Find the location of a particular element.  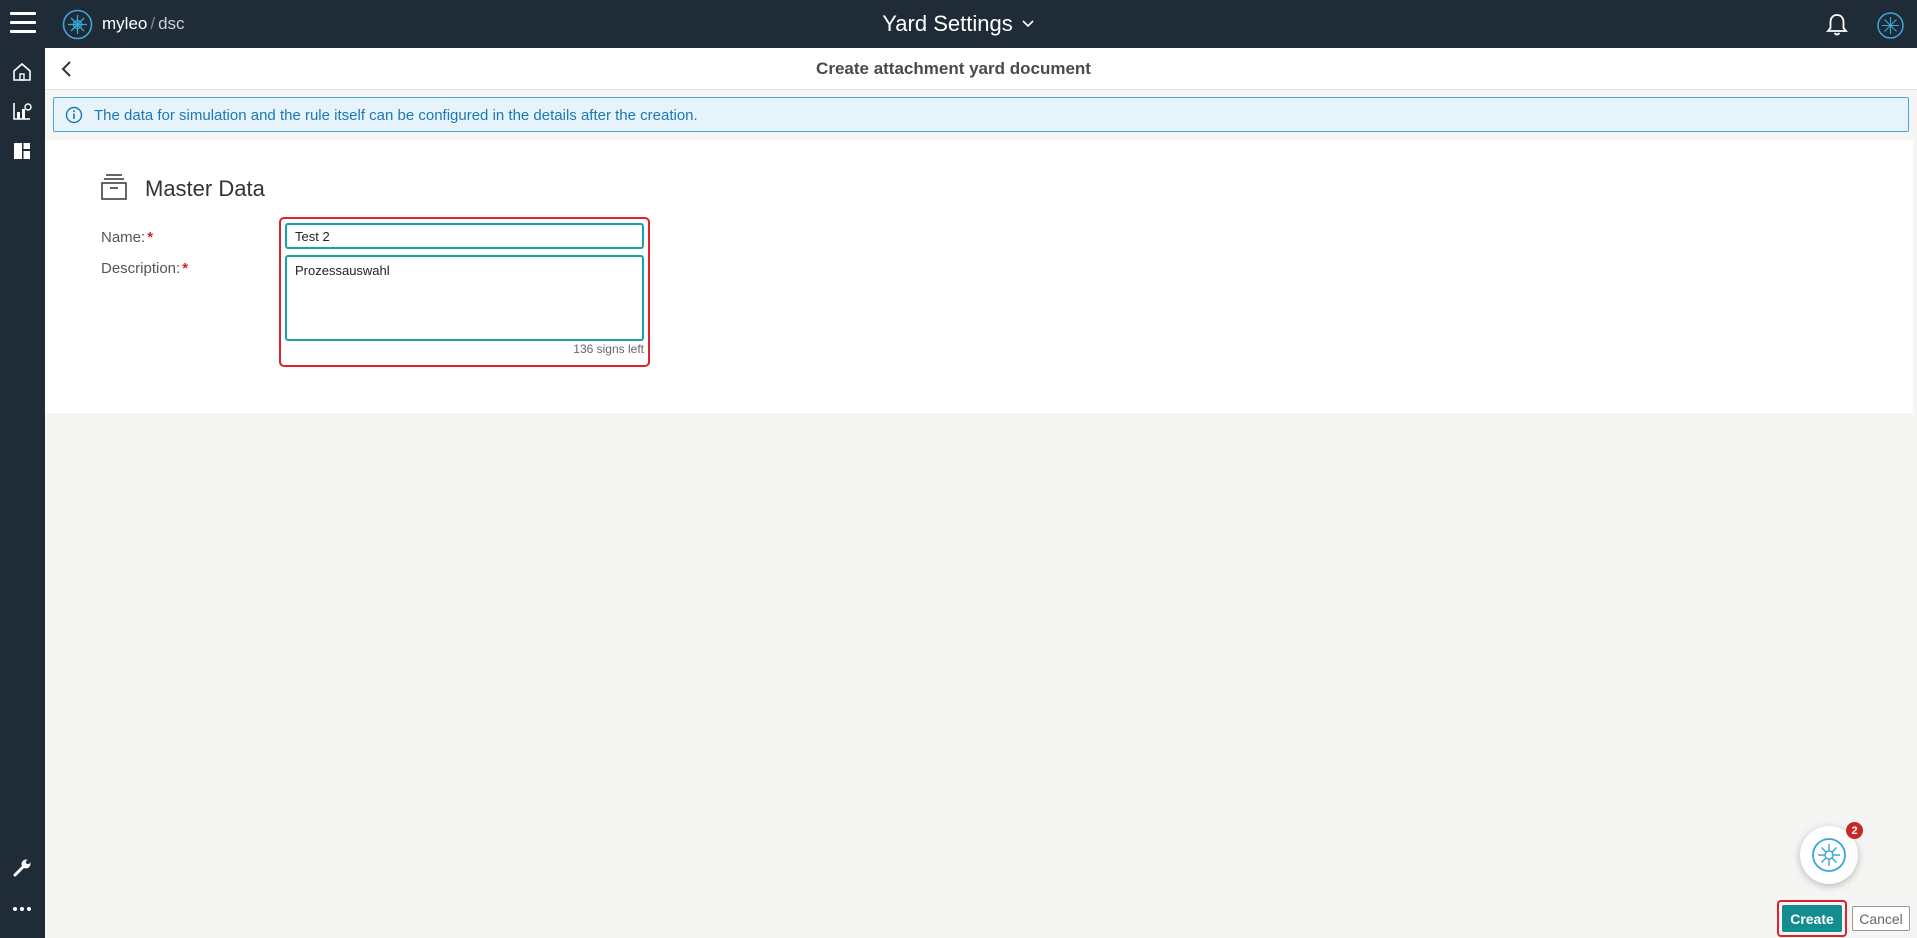

more-horizontal-icon is located at coordinates (22, 909).